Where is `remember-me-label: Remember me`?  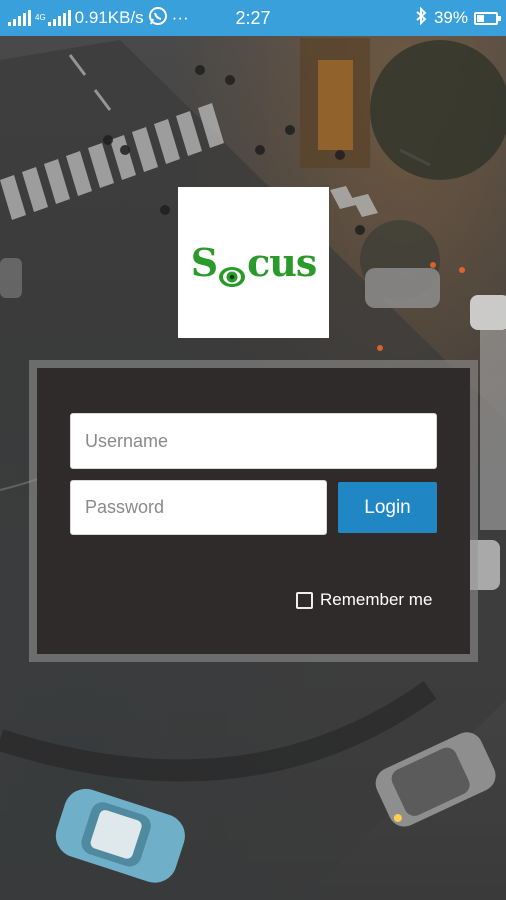
remember-me-label: Remember me is located at coordinates (376, 599).